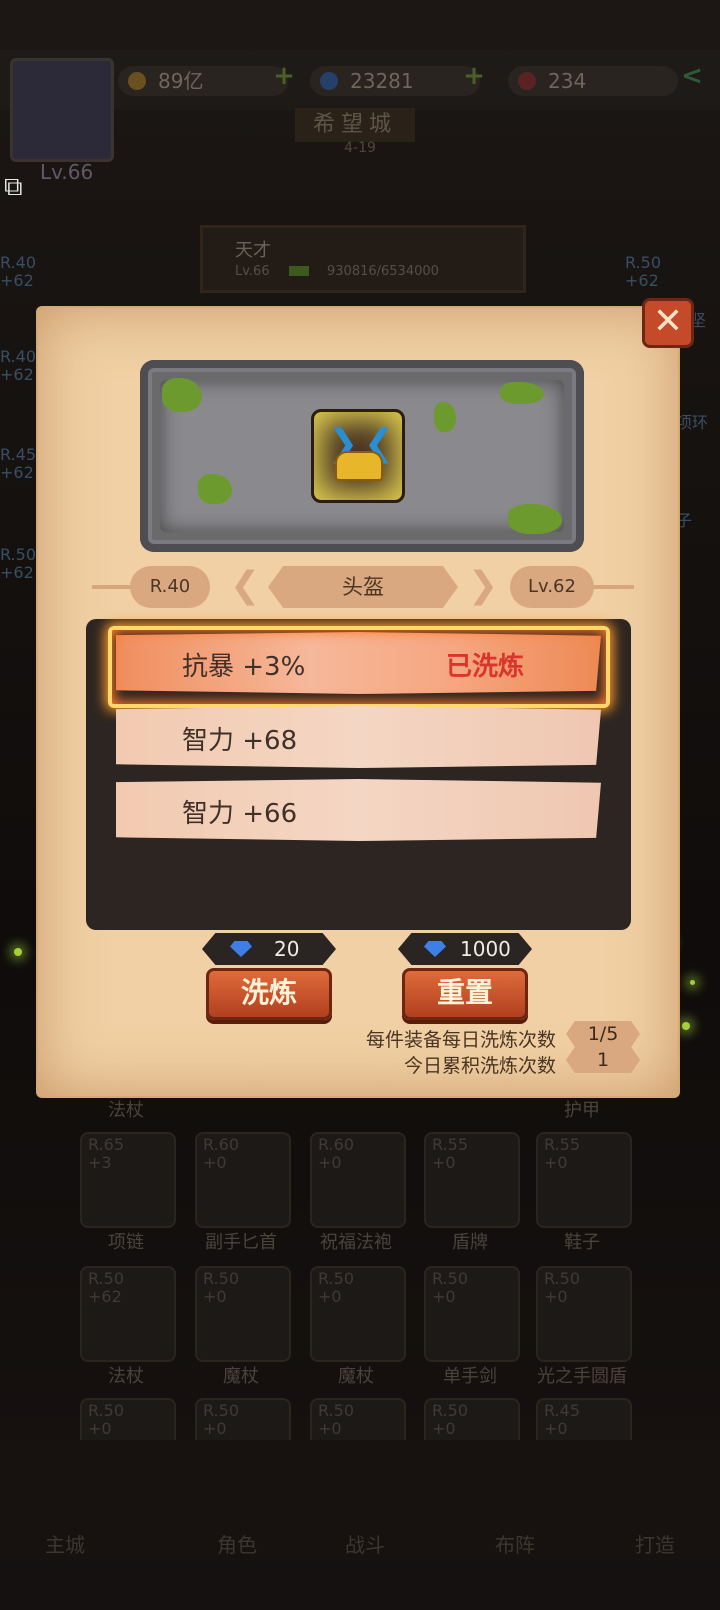  What do you see at coordinates (244, 667) in the screenshot?
I see `stat-text: 抗暴 +3%` at bounding box center [244, 667].